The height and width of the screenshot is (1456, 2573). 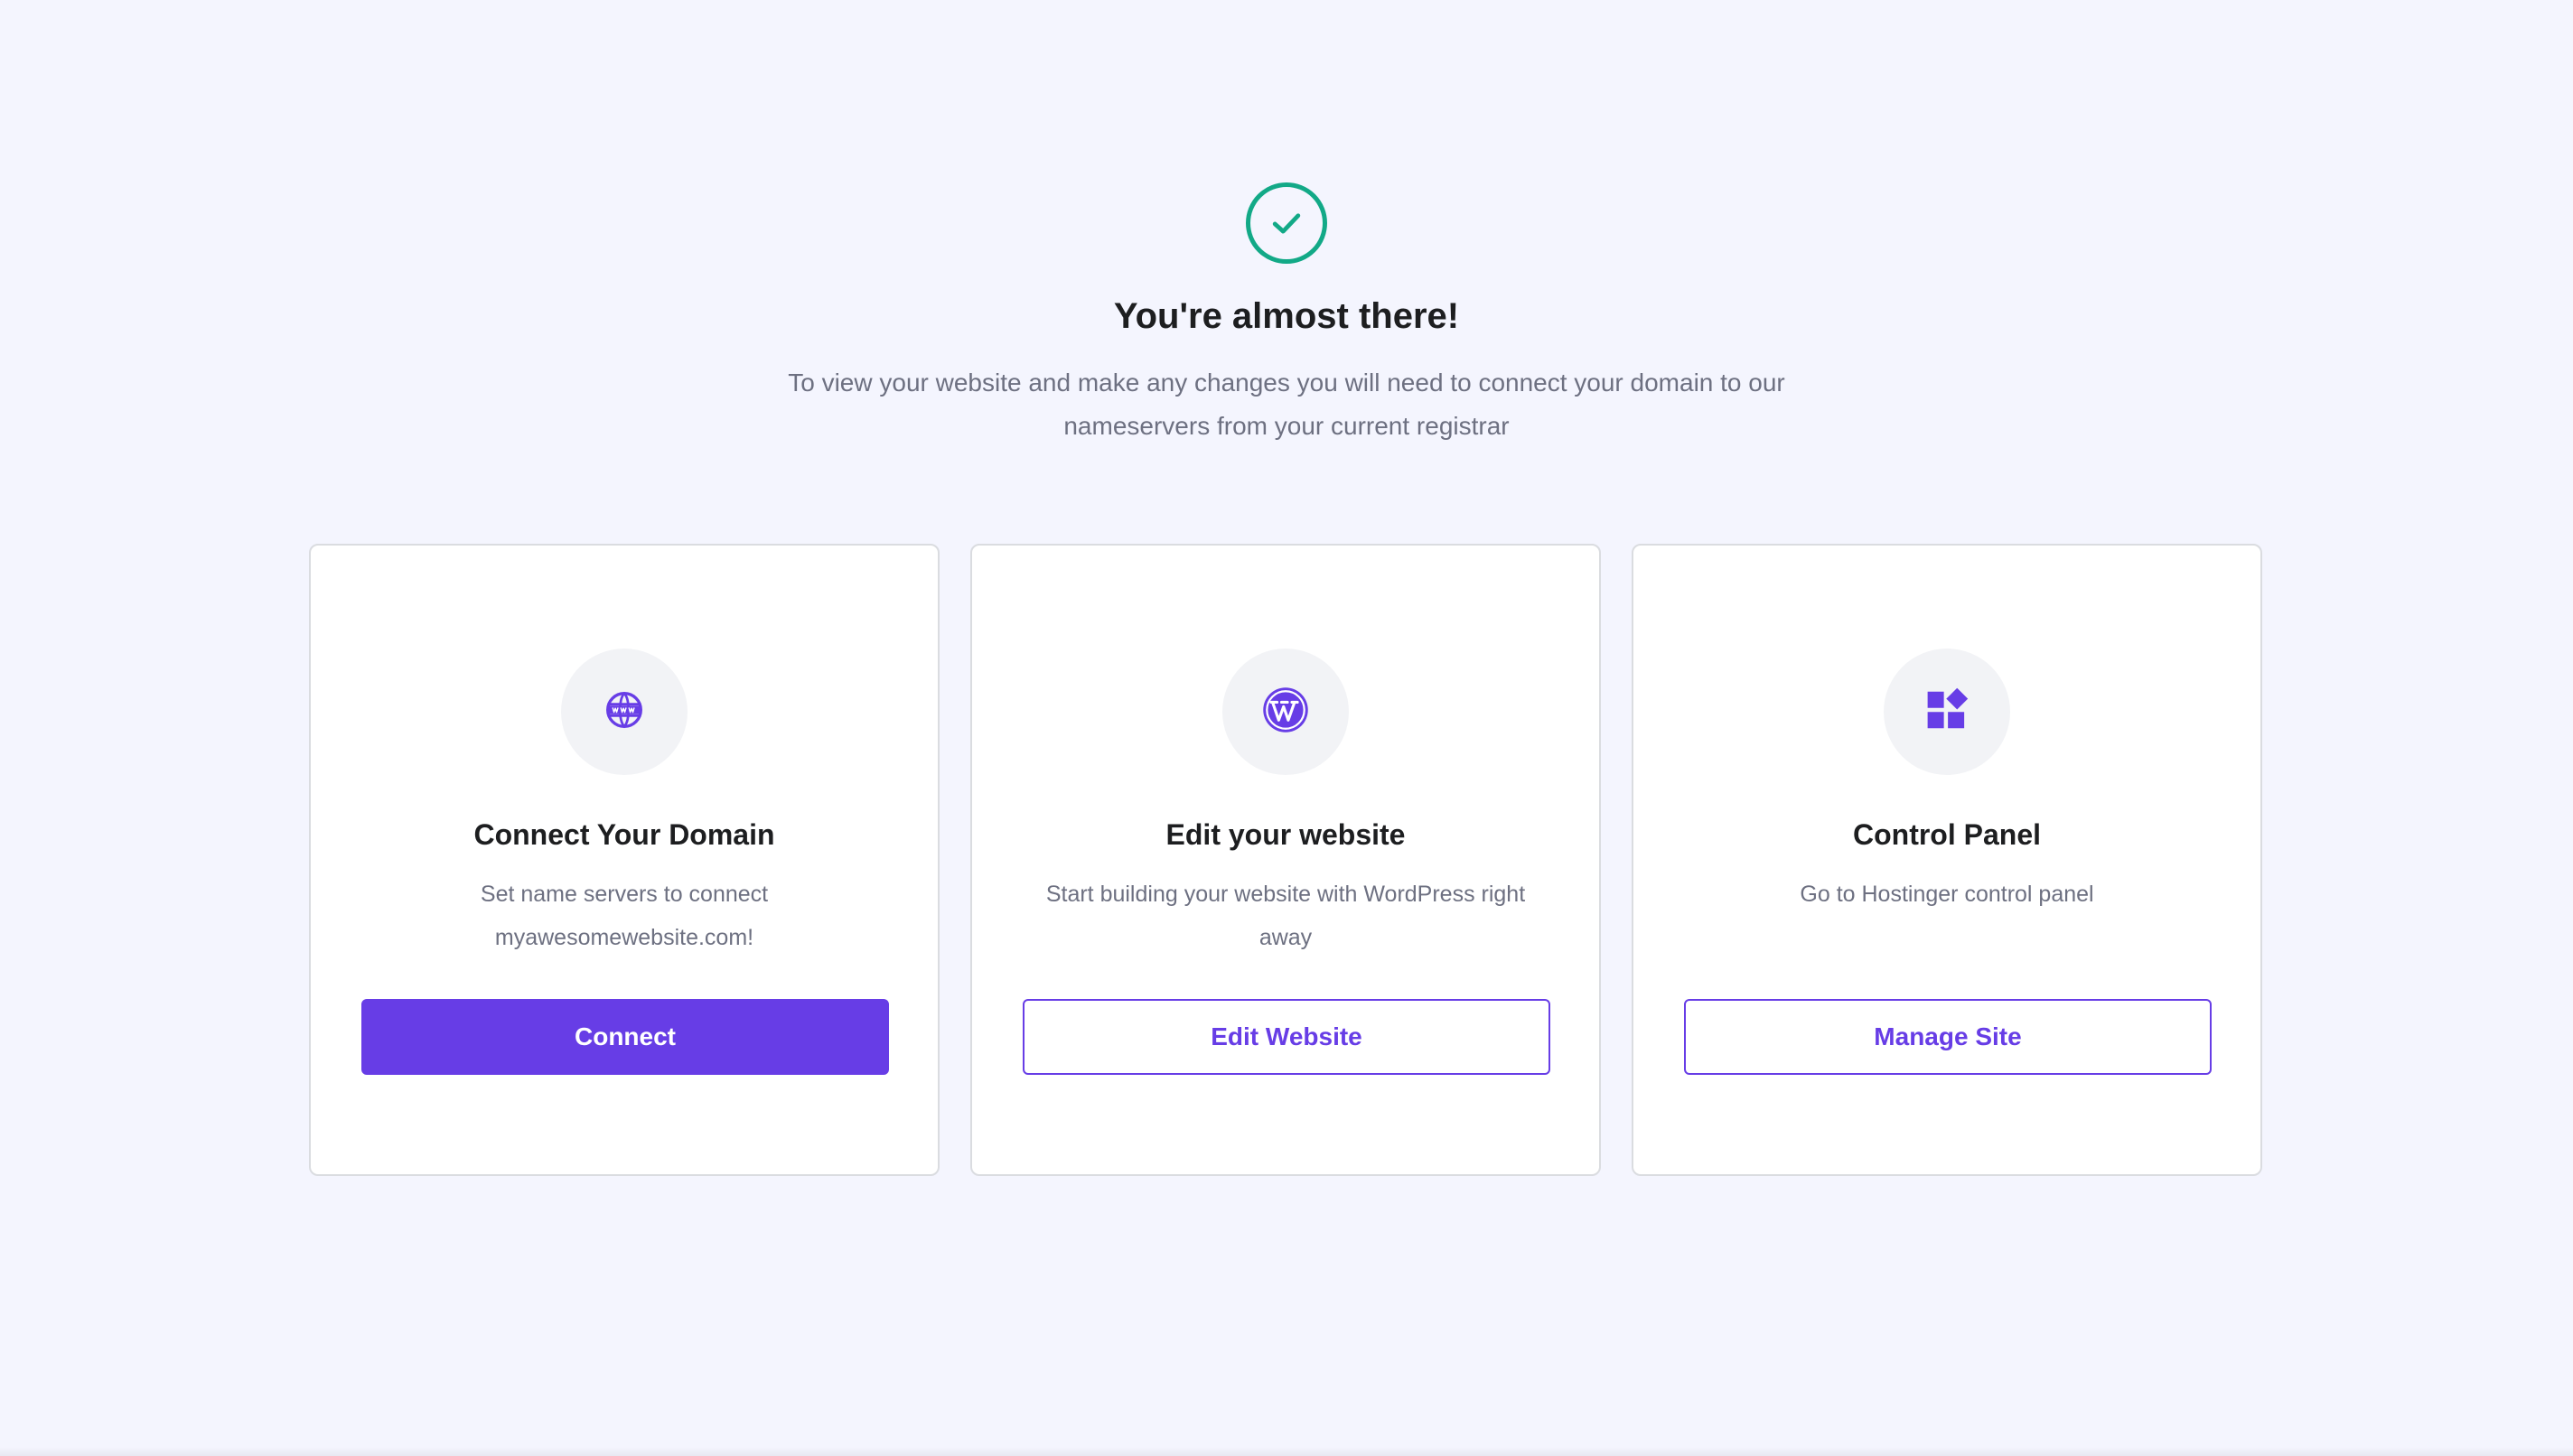 I want to click on control-panel-icon, so click(x=1947, y=712).